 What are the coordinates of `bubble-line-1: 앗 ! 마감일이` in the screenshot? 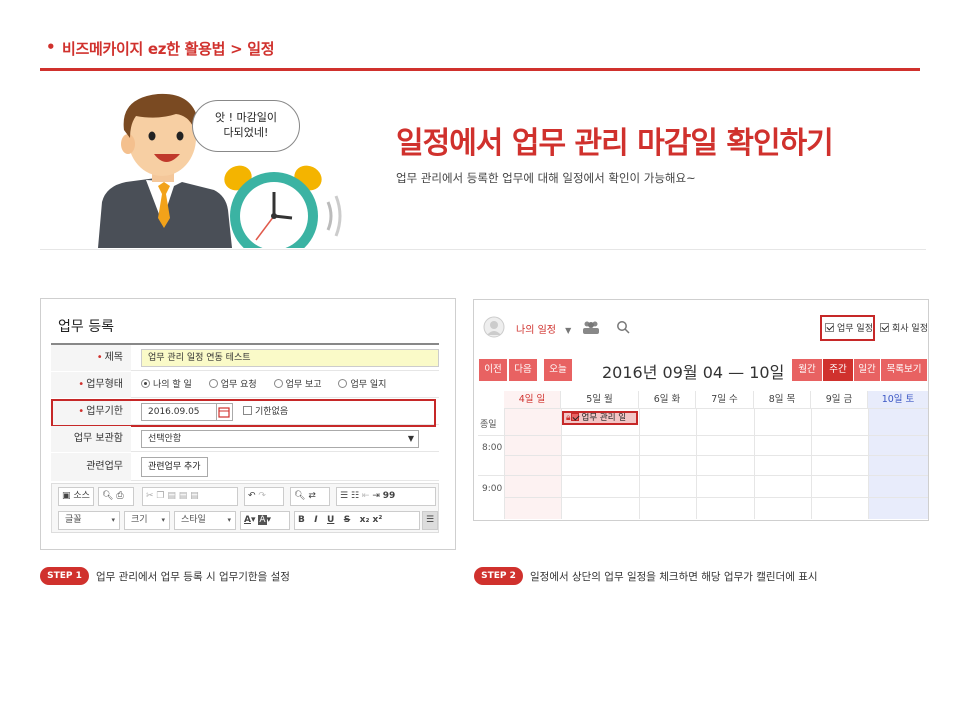 It's located at (245, 117).